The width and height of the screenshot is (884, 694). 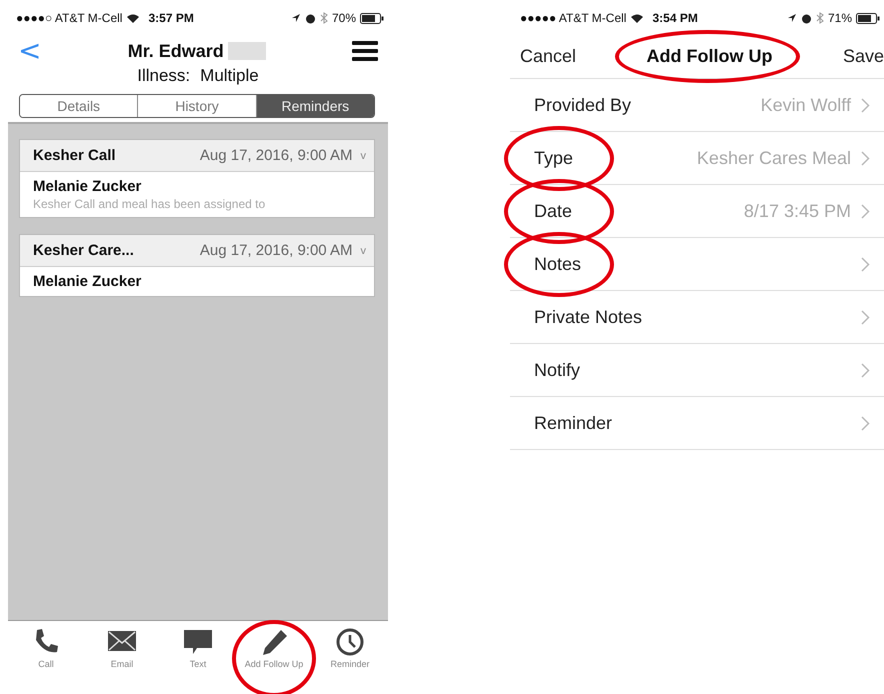 I want to click on save-button: Save, so click(x=863, y=56).